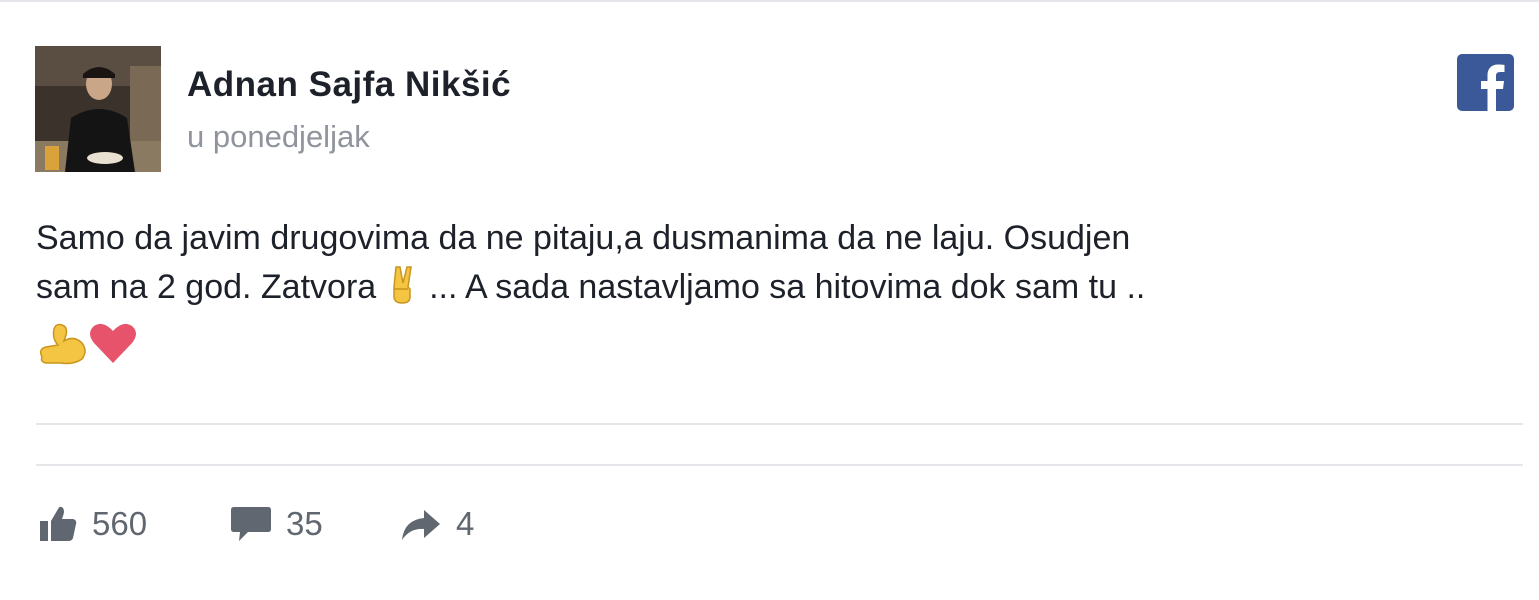  Describe the element at coordinates (421, 524) in the screenshot. I see `share-arrow-icon` at that location.